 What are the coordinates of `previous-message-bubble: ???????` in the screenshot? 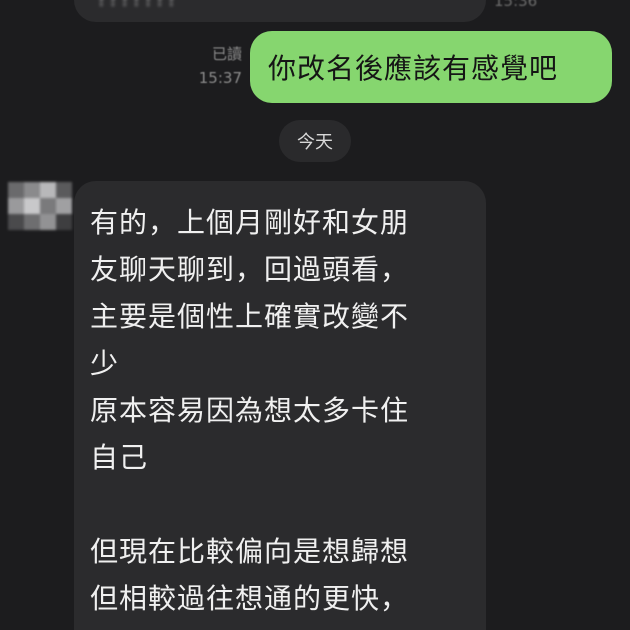 It's located at (280, 11).